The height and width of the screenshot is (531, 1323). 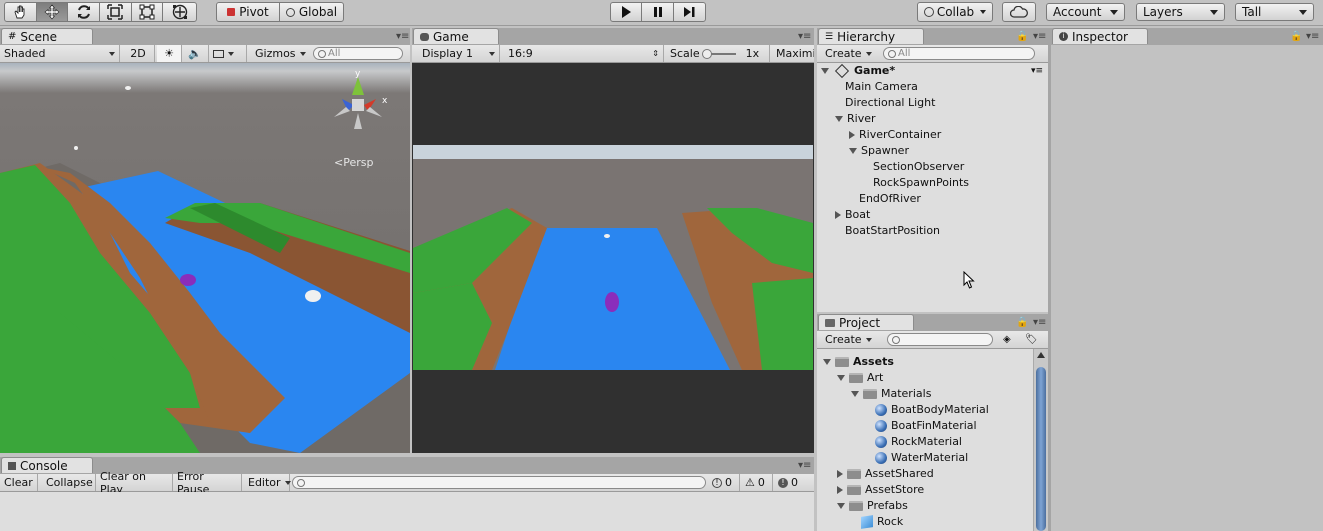 What do you see at coordinates (724, 482) in the screenshot?
I see `info-toggle: ! 0` at bounding box center [724, 482].